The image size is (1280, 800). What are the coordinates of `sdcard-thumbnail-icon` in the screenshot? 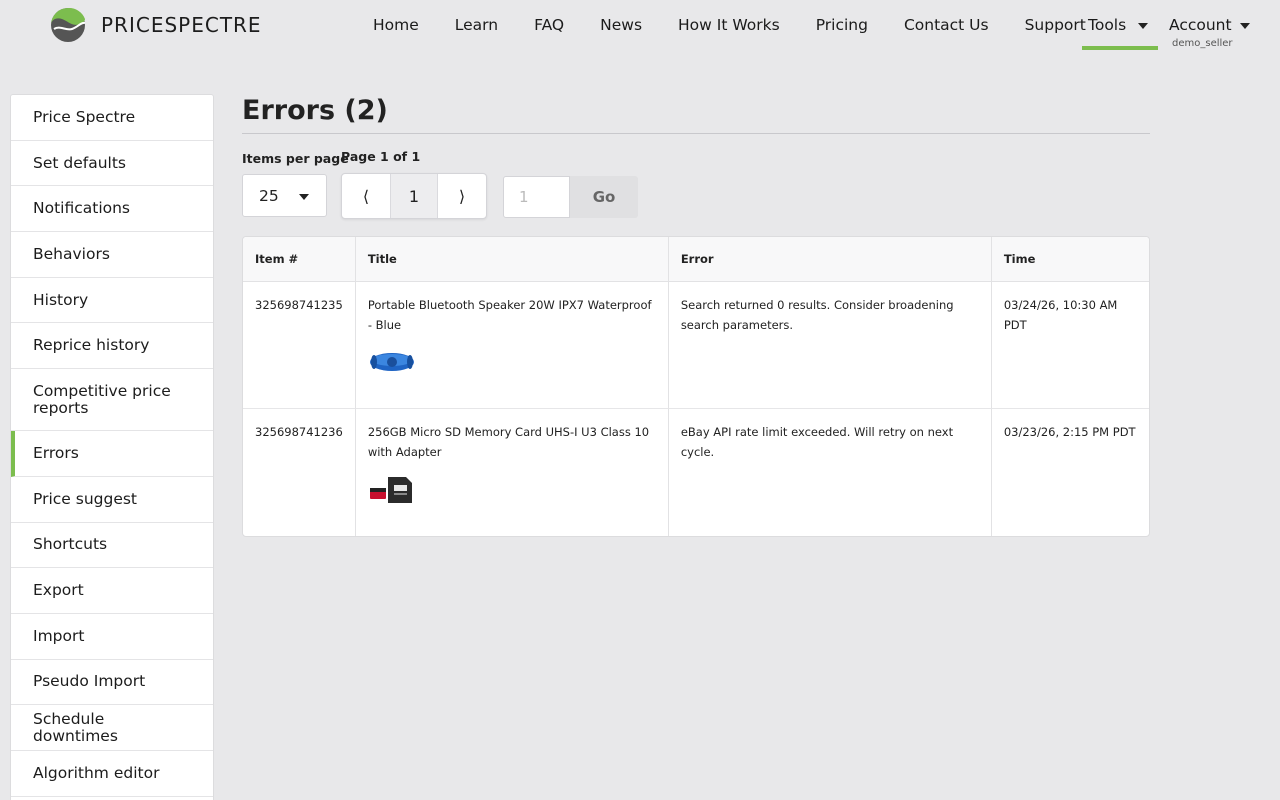 It's located at (392, 489).